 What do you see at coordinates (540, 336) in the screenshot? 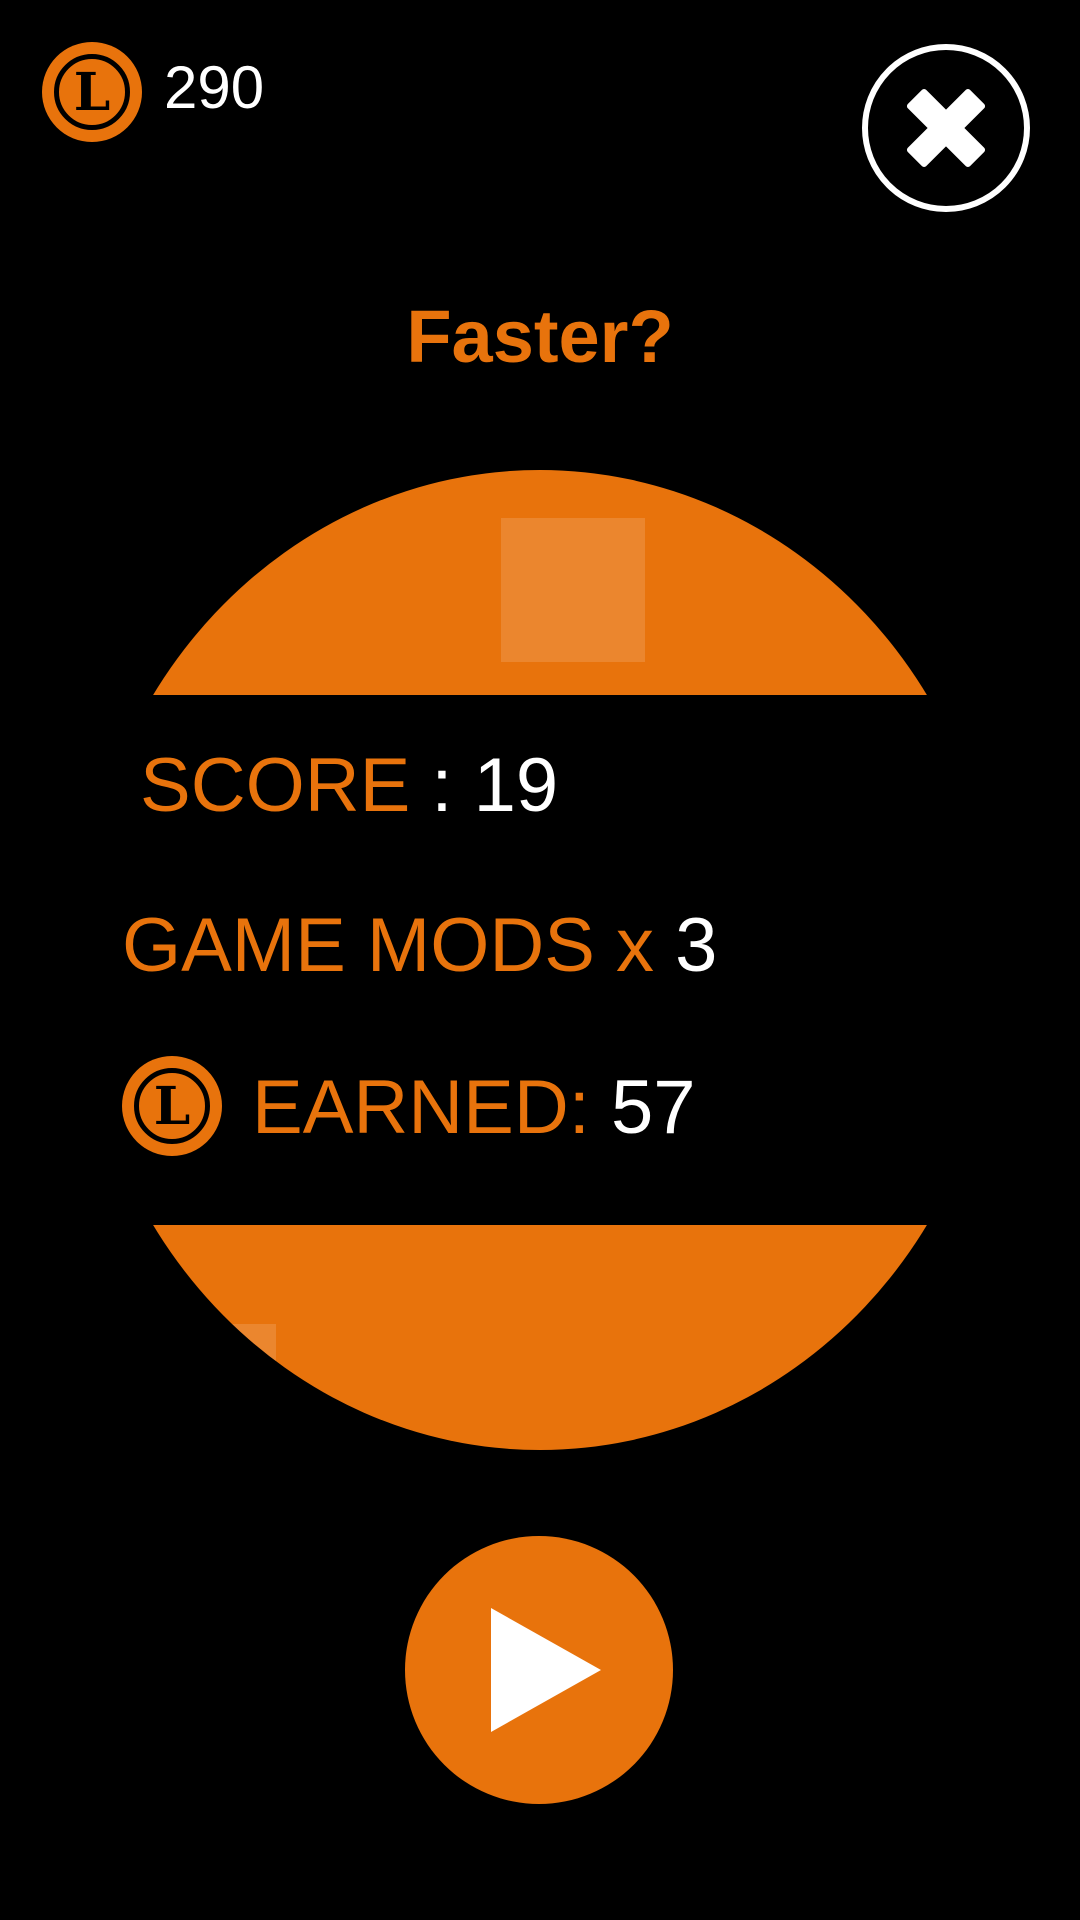
I see `page-title: Faster?` at bounding box center [540, 336].